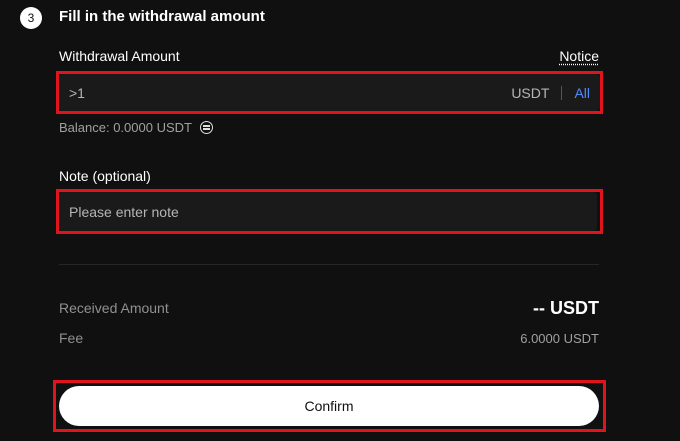 This screenshot has height=441, width=680. What do you see at coordinates (579, 56) in the screenshot?
I see `notice-link: Notice` at bounding box center [579, 56].